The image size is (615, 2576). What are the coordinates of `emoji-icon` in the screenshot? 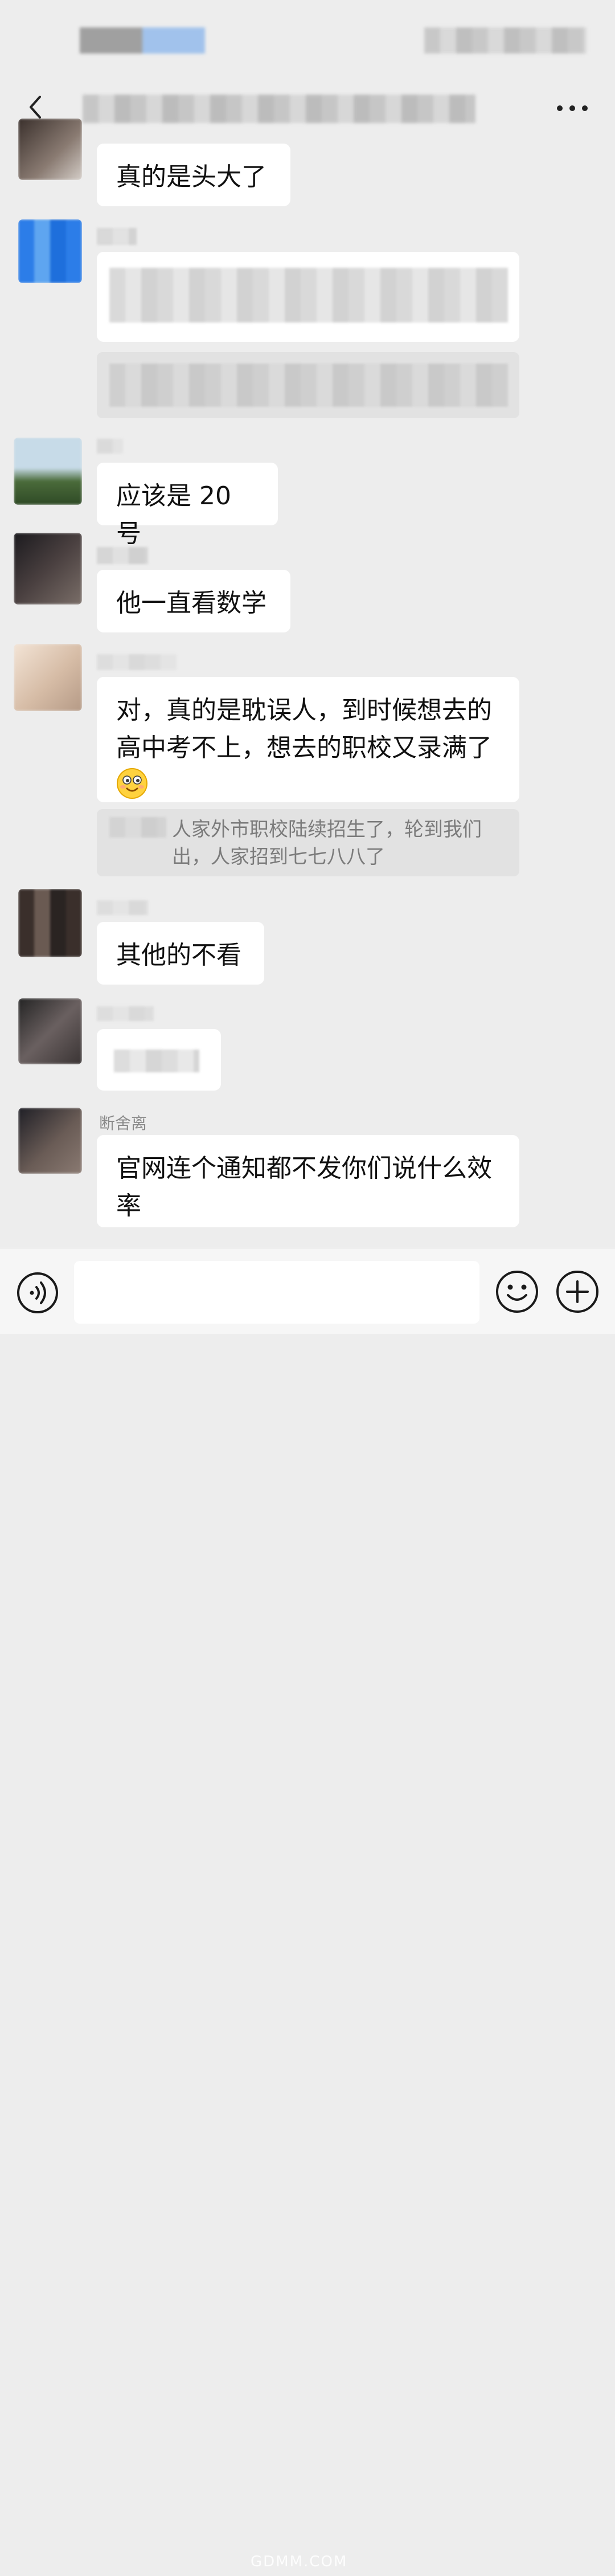 It's located at (517, 1292).